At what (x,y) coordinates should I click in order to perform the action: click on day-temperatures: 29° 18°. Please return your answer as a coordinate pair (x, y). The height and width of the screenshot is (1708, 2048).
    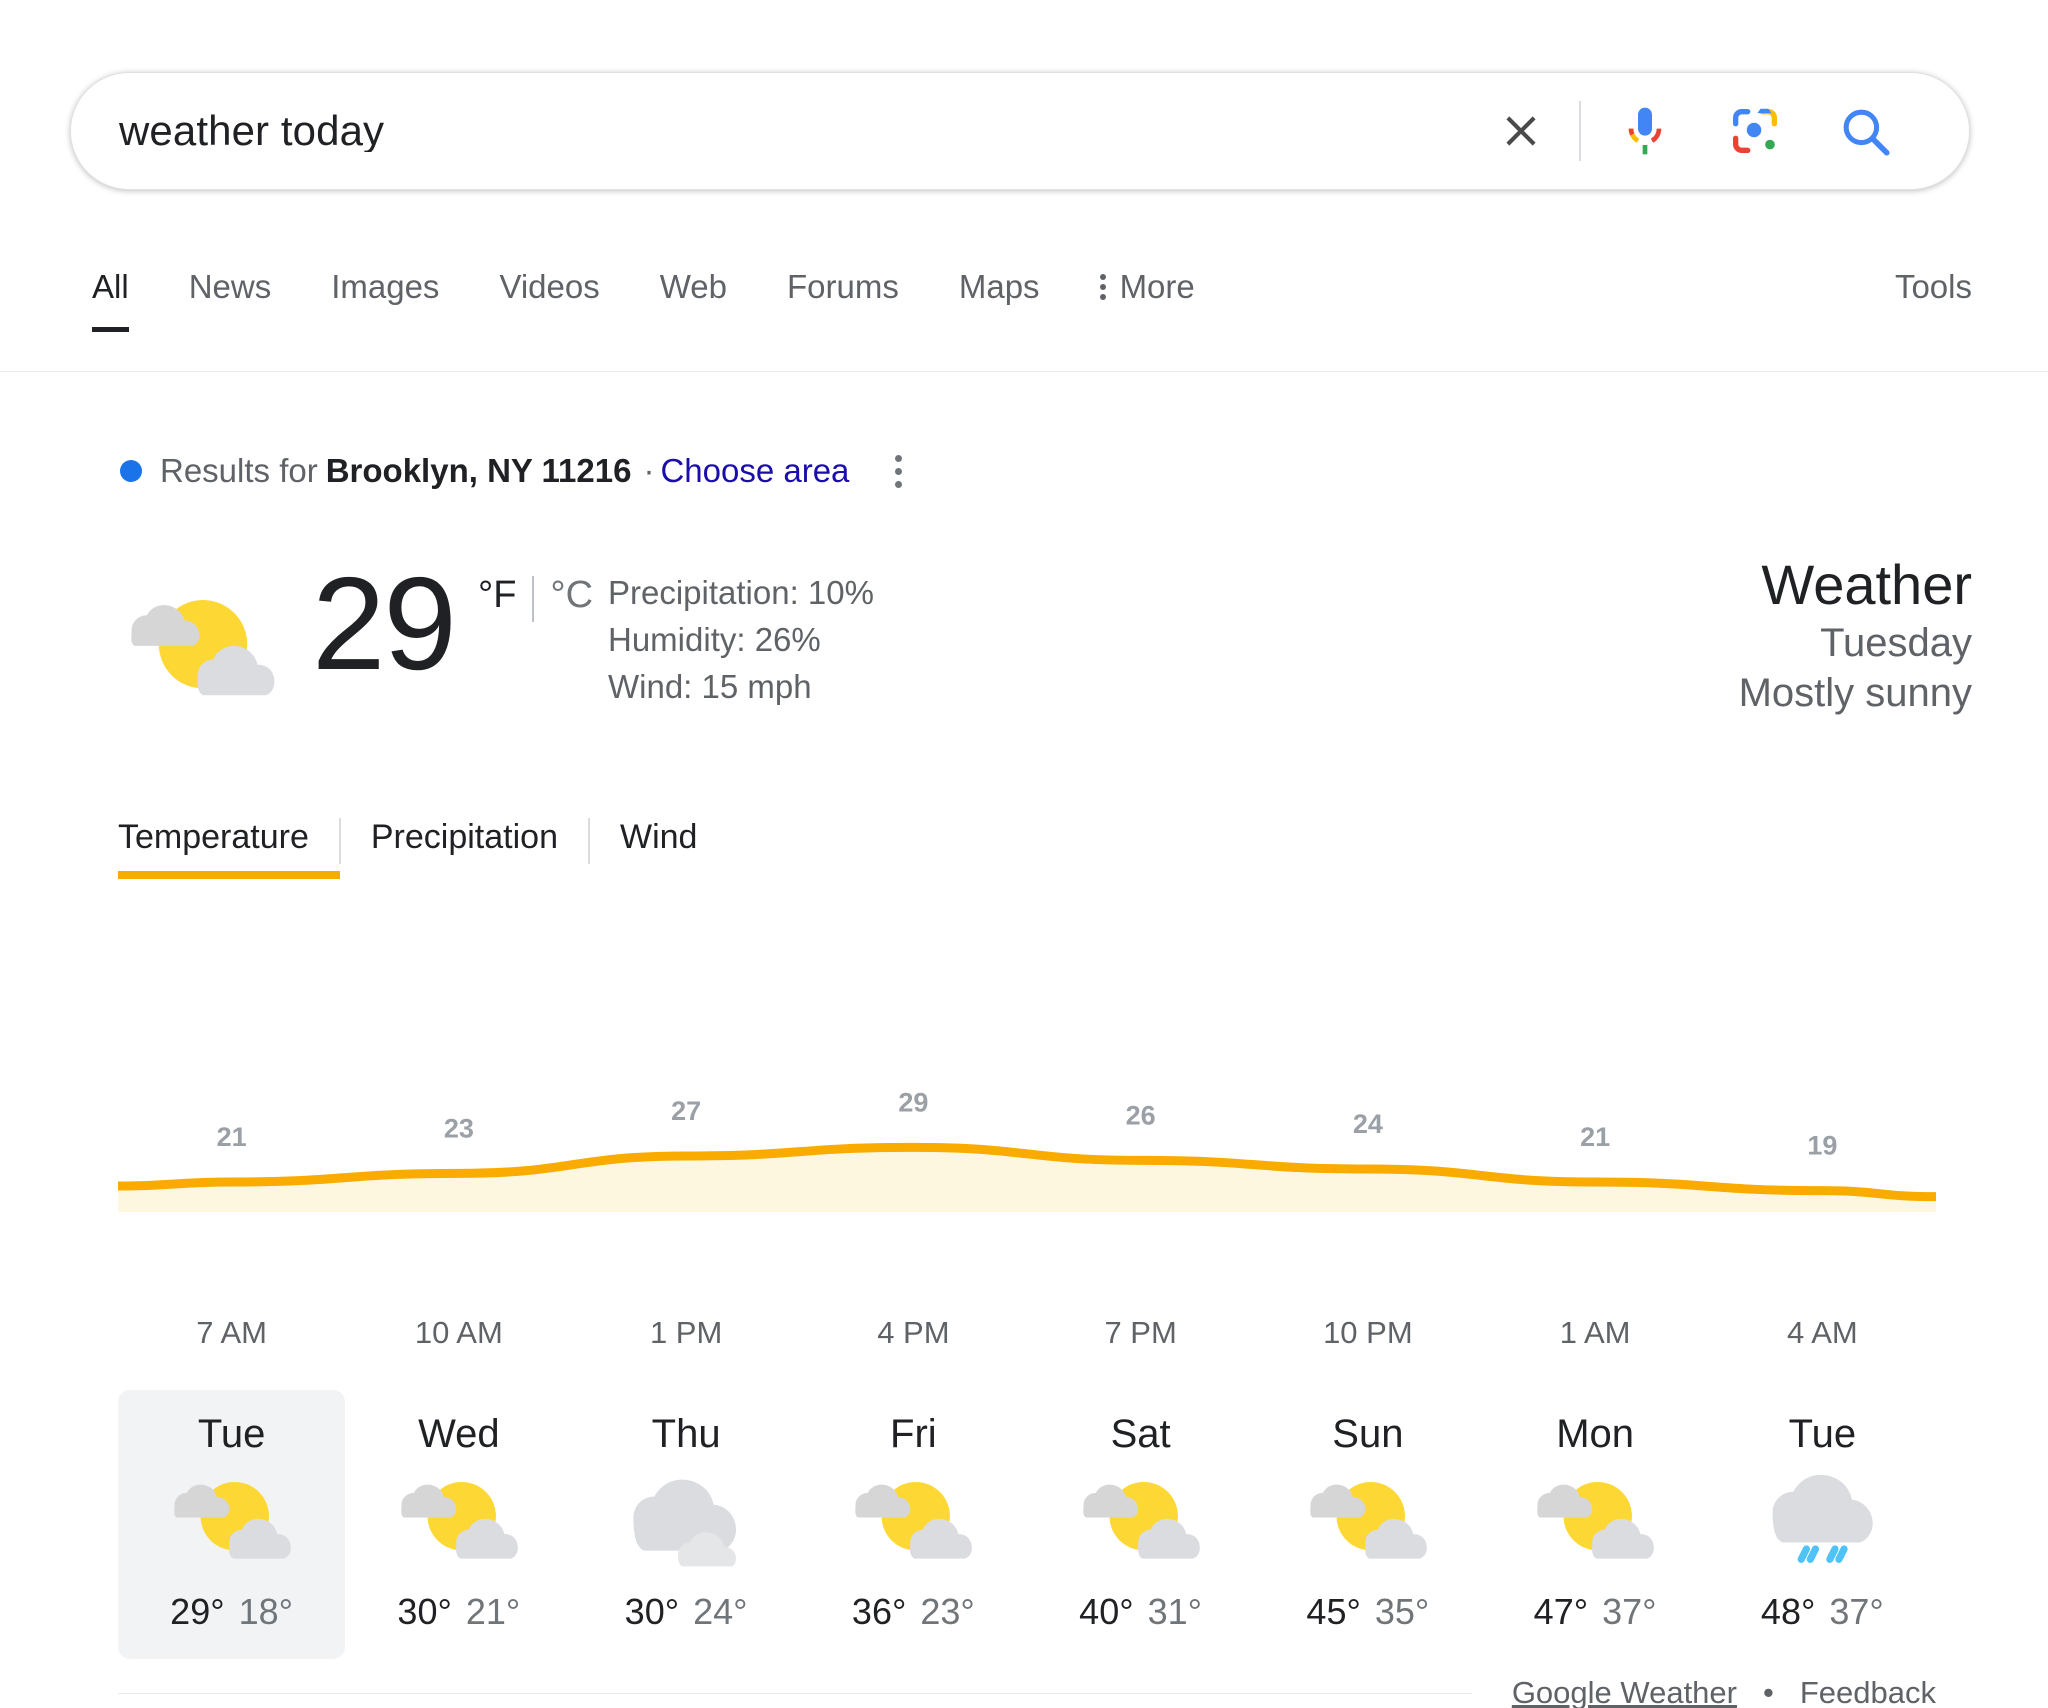
    Looking at the image, I should click on (231, 1612).